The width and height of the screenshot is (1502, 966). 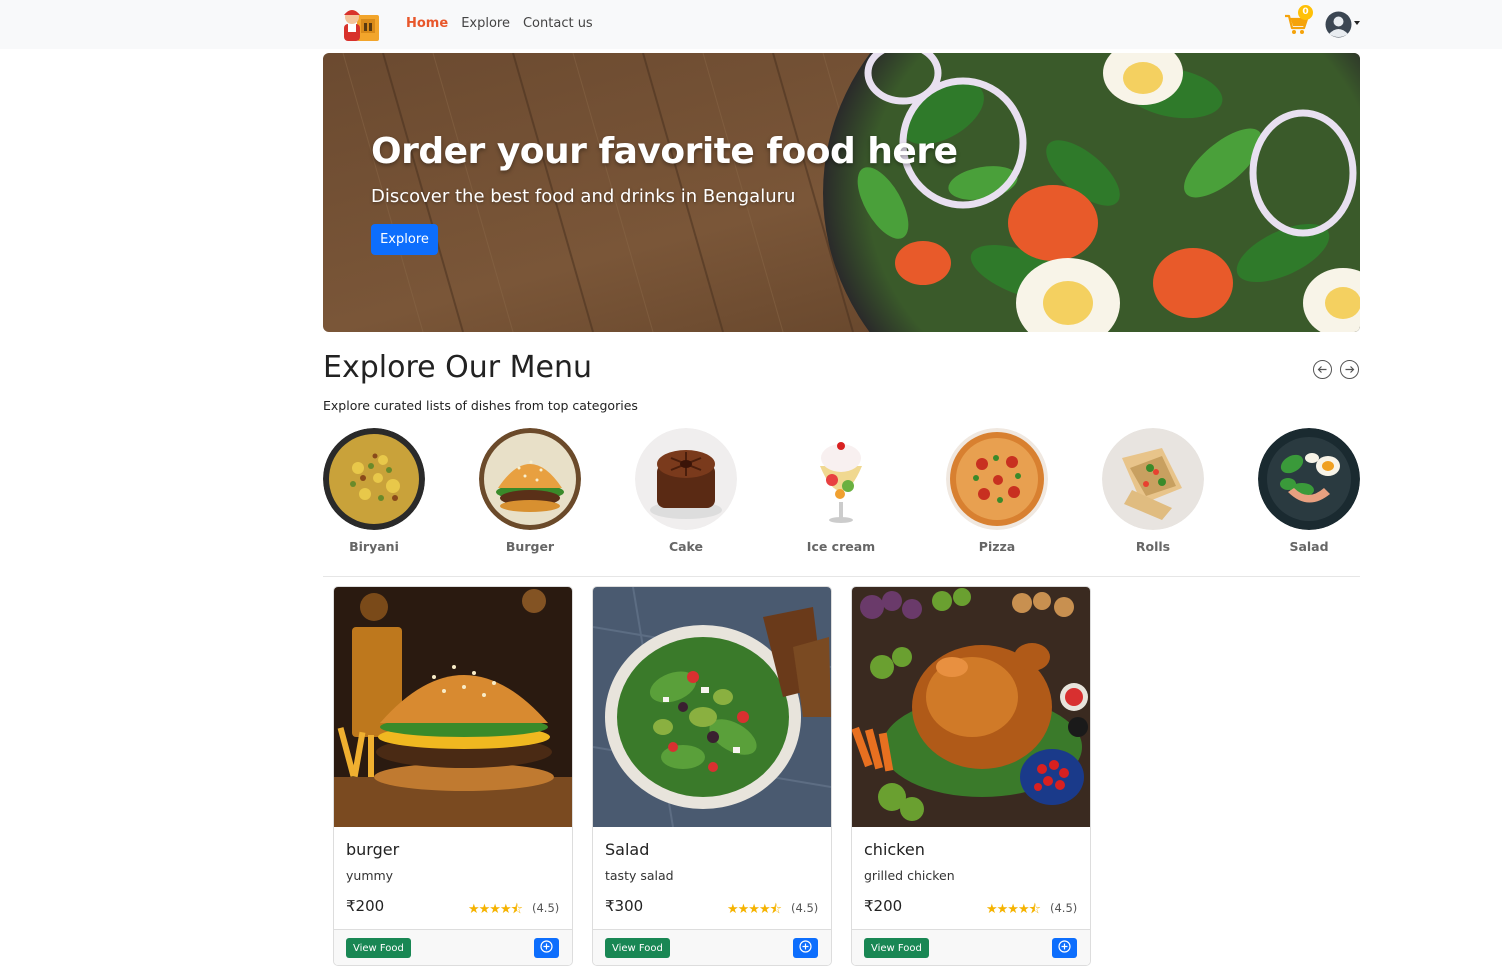 I want to click on food-image-salad, so click(x=712, y=707).